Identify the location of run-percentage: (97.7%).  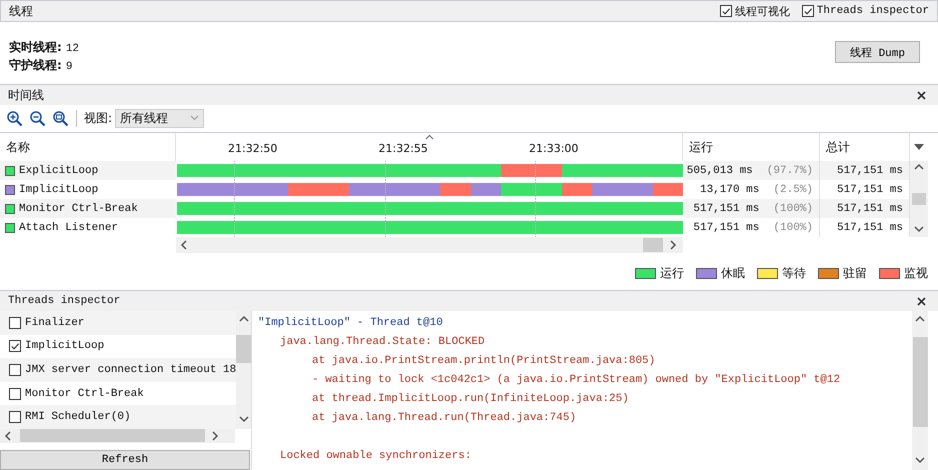
(789, 170).